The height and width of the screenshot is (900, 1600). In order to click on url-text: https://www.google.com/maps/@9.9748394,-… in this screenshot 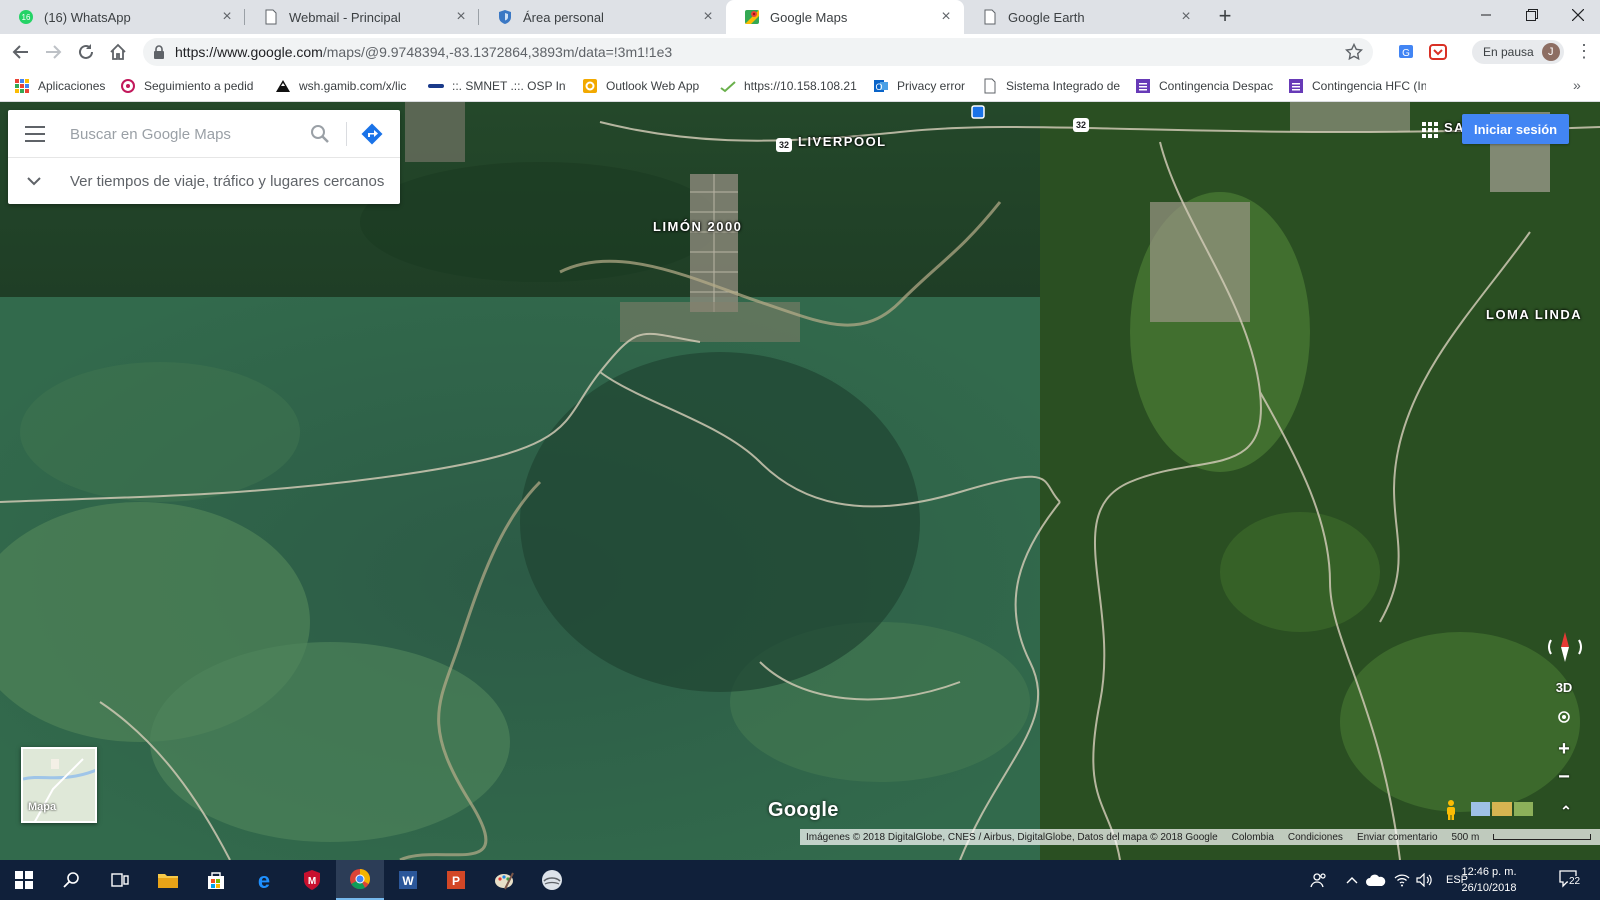, I will do `click(423, 52)`.